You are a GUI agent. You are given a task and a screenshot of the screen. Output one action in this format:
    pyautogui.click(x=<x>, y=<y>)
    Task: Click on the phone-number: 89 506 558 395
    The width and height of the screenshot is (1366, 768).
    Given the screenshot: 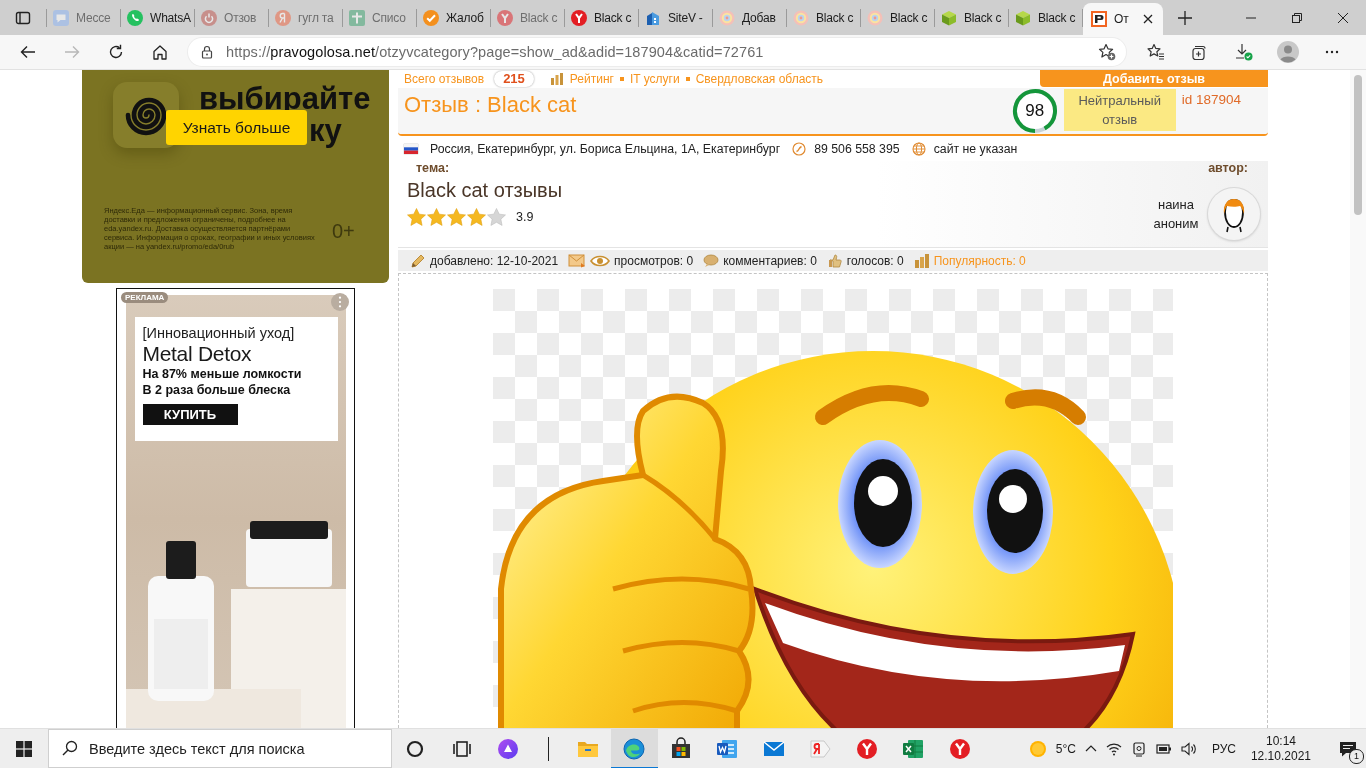 What is the action you would take?
    pyautogui.click(x=857, y=149)
    